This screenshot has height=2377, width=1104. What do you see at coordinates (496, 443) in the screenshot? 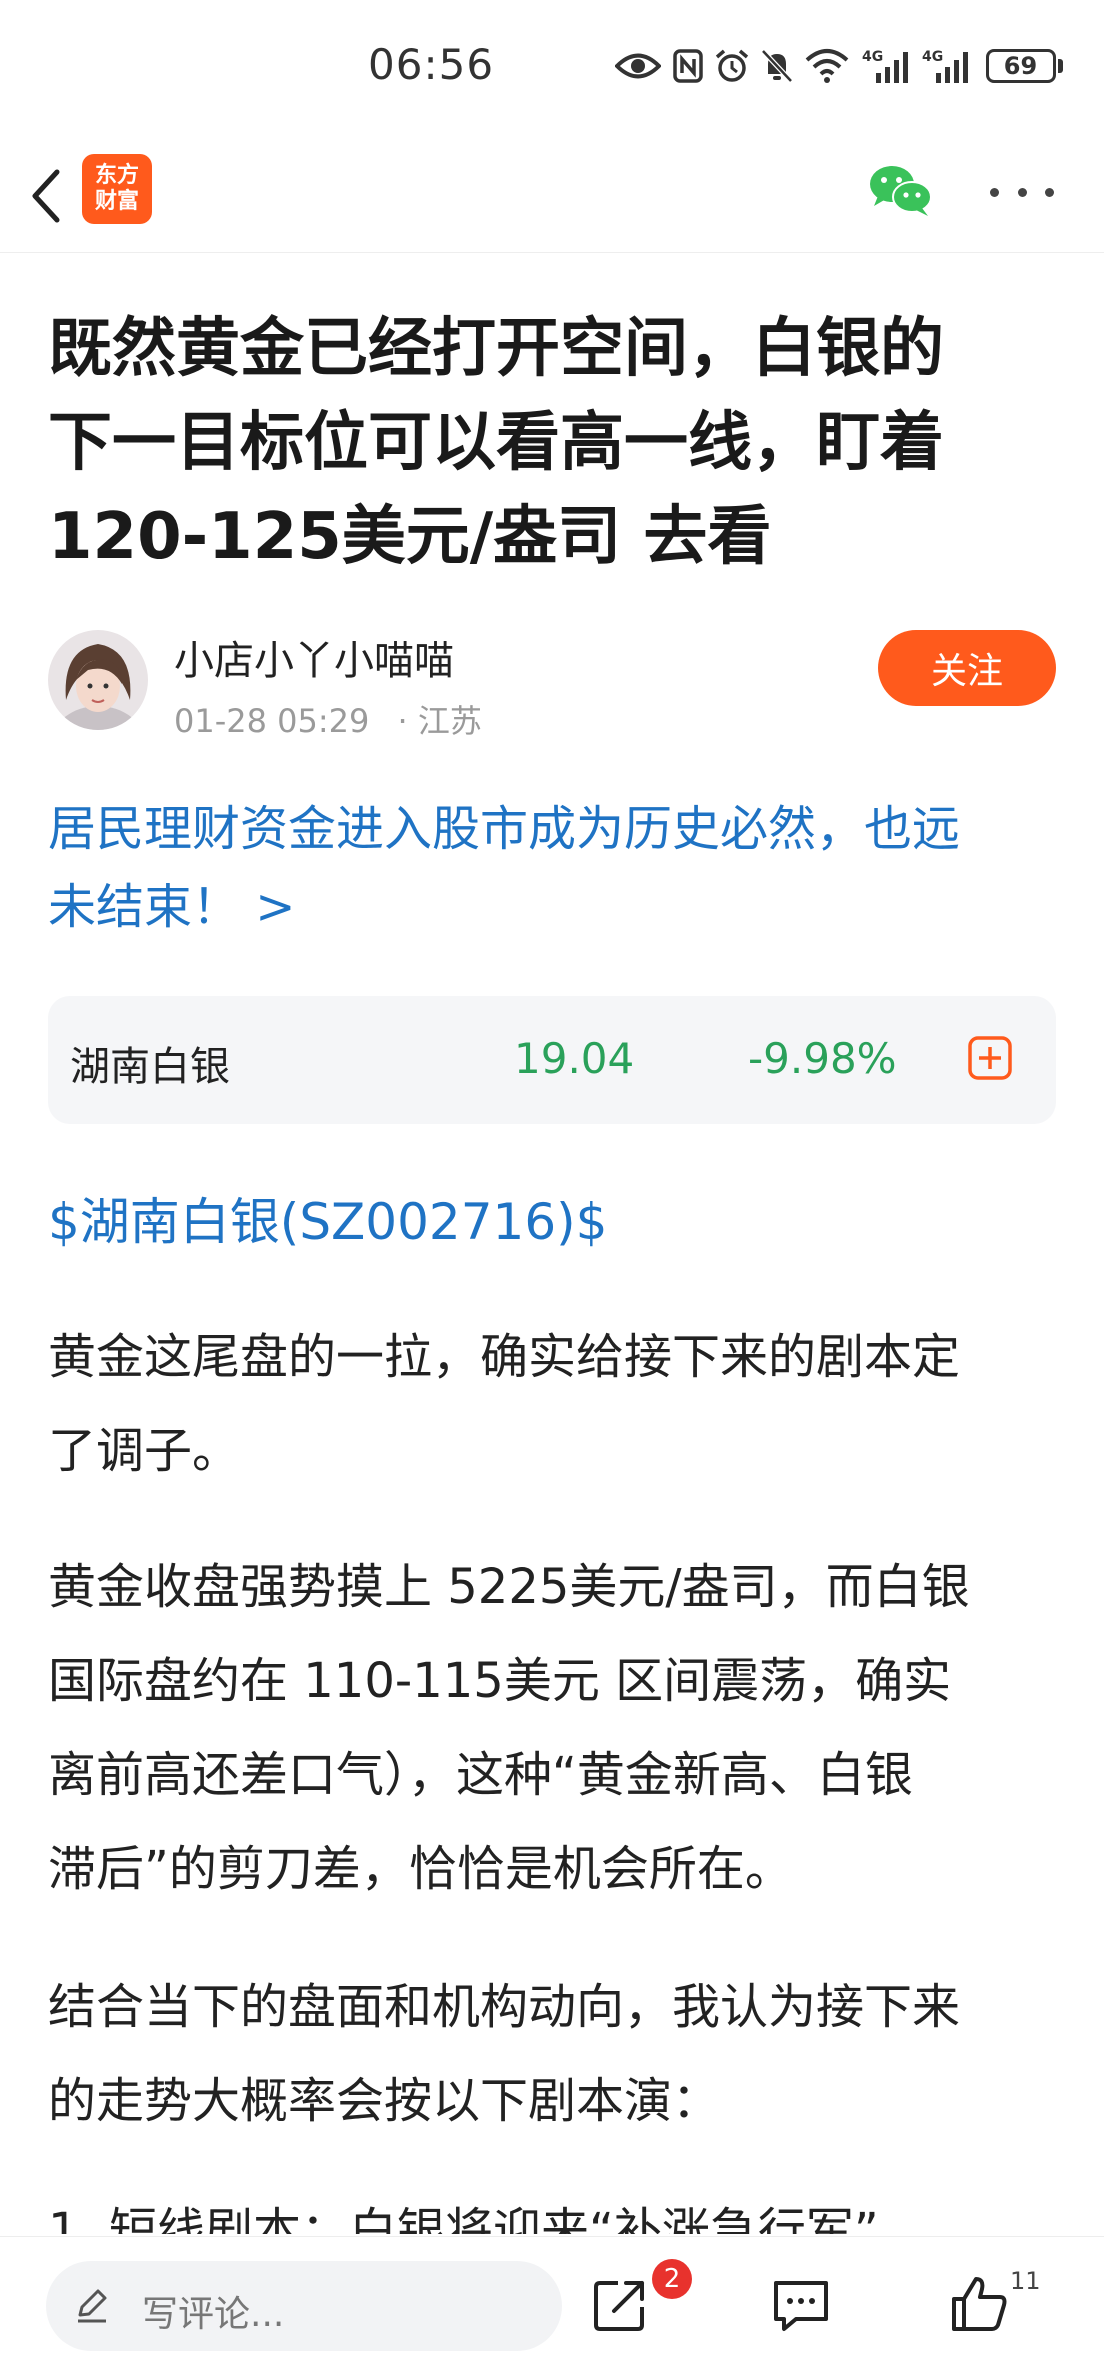
I see `title-line: 下一目标位可以看高一线，盯着` at bounding box center [496, 443].